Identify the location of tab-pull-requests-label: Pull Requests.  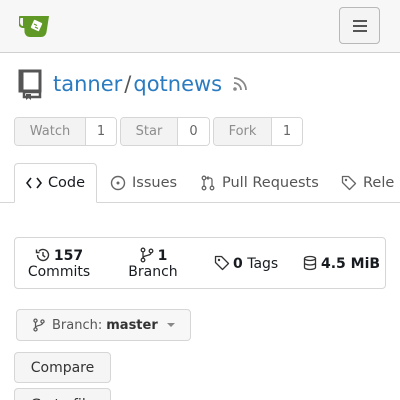
(270, 183).